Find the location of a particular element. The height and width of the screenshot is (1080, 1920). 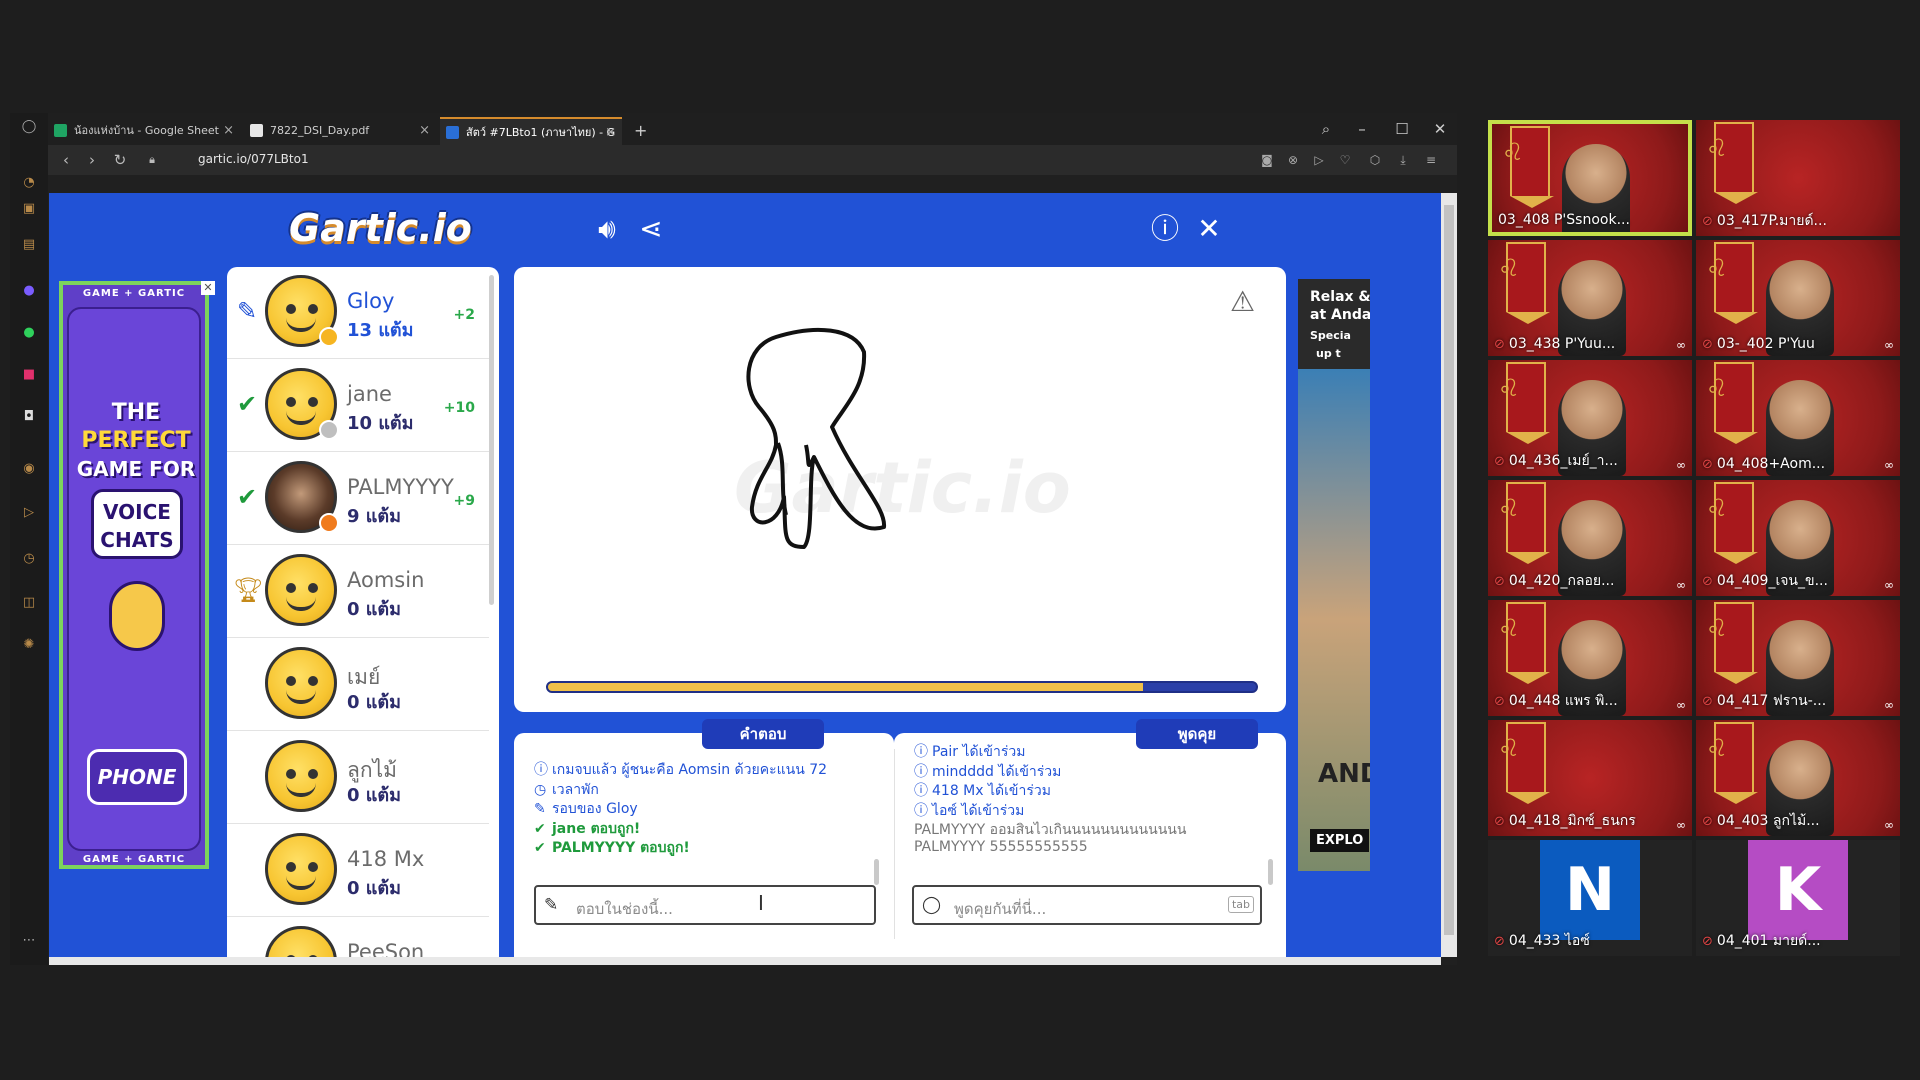

forward-icon: › is located at coordinates (92, 160).